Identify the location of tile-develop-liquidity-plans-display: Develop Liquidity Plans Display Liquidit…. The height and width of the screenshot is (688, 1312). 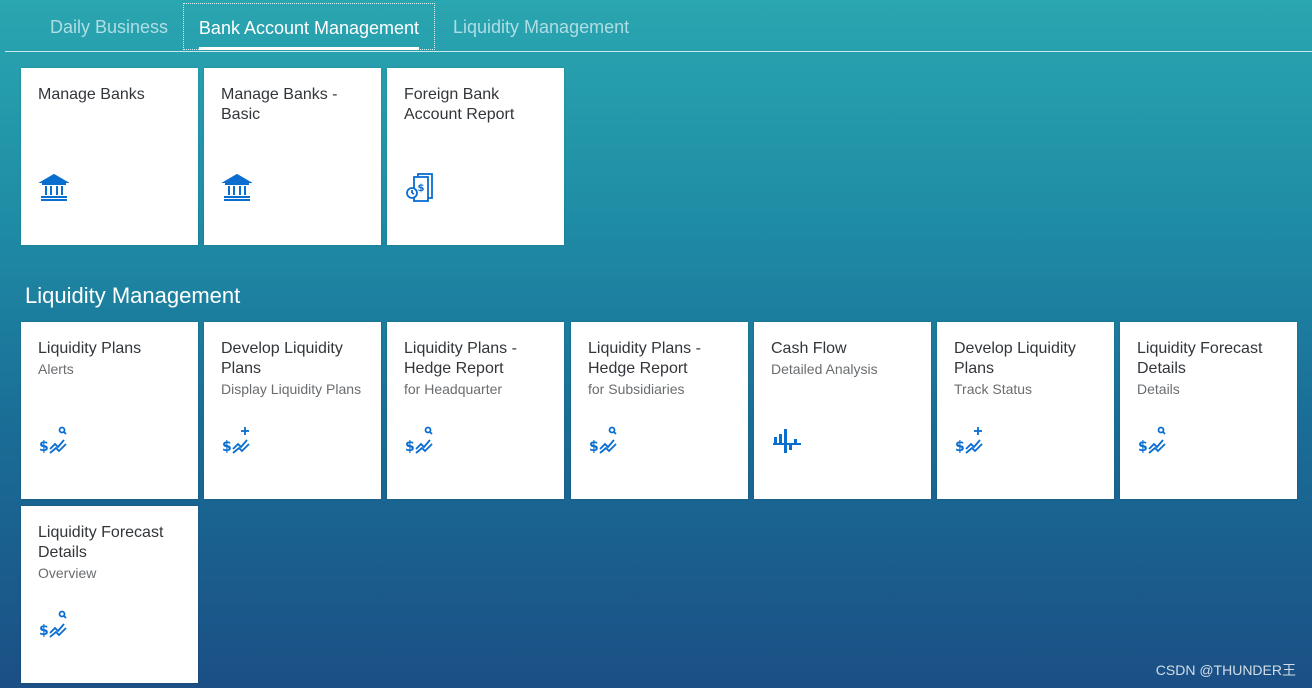
(292, 410).